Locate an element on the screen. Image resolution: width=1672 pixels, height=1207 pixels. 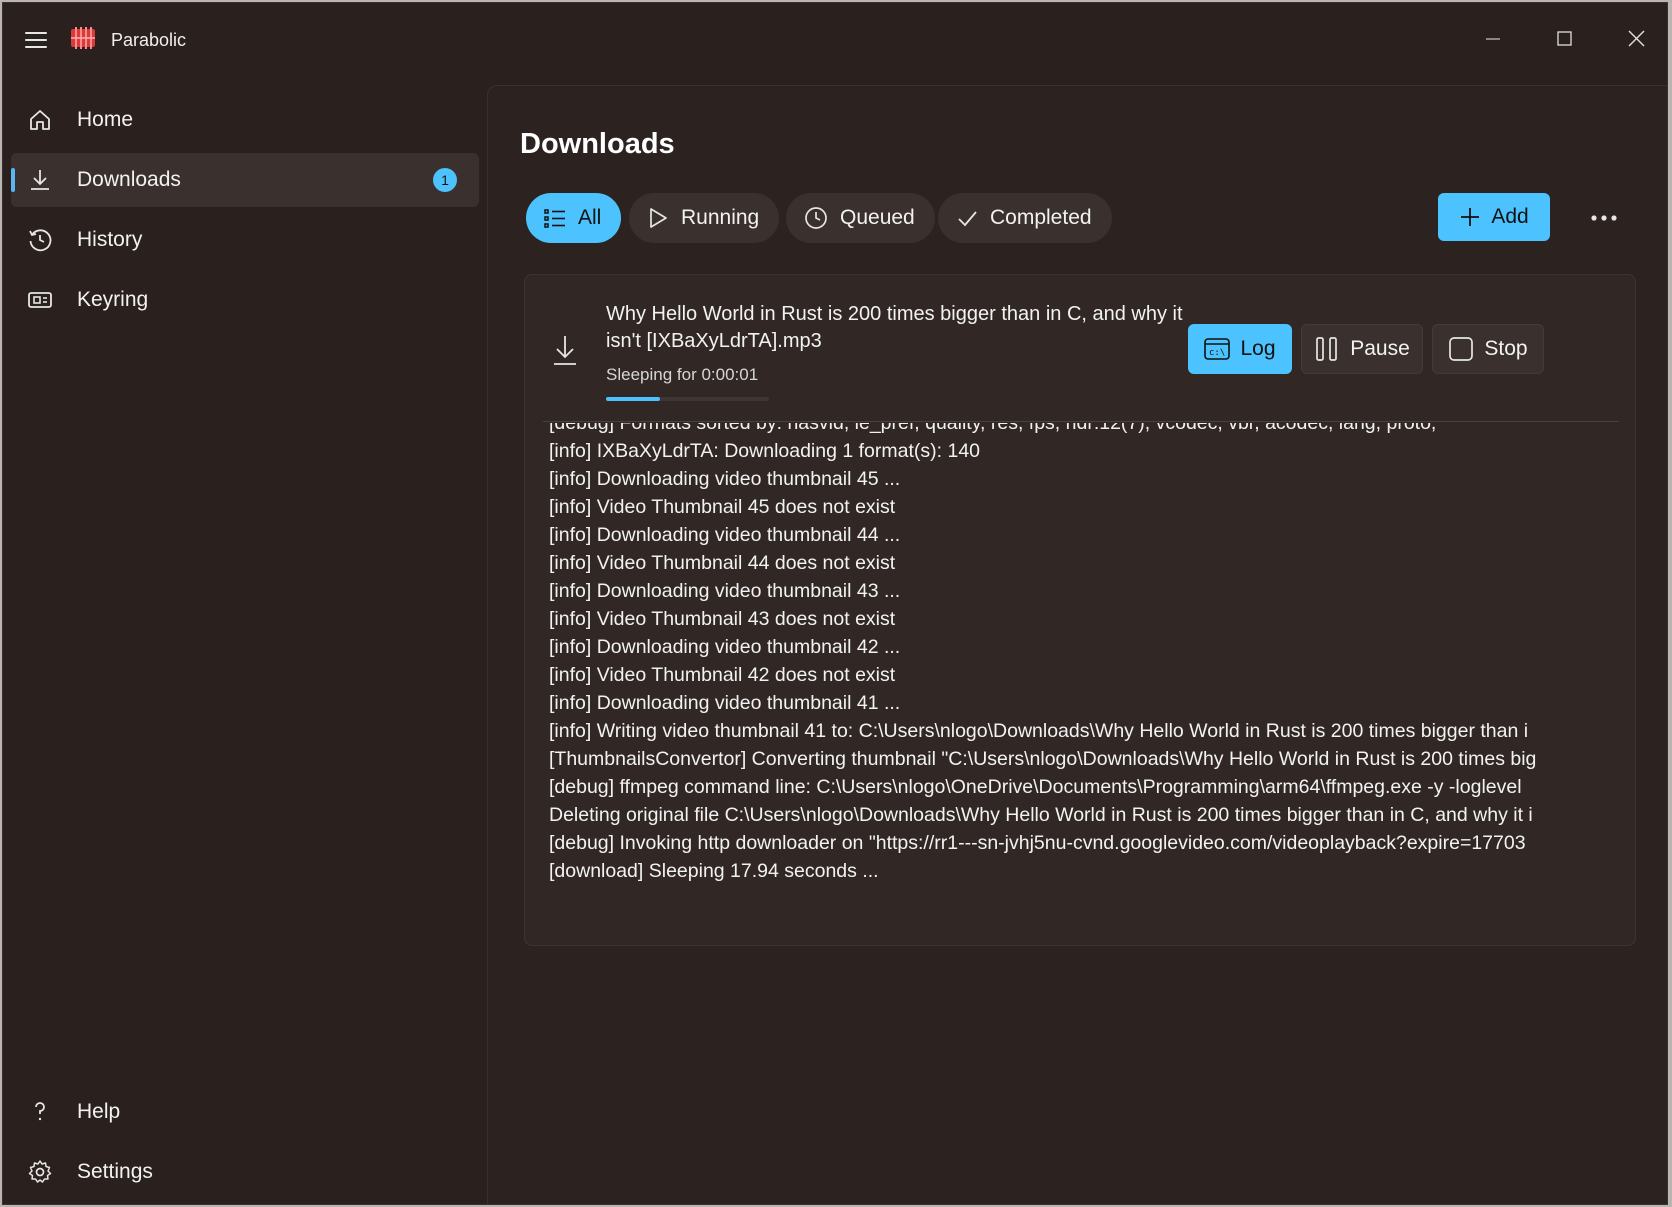
download-progress-fill is located at coordinates (633, 399).